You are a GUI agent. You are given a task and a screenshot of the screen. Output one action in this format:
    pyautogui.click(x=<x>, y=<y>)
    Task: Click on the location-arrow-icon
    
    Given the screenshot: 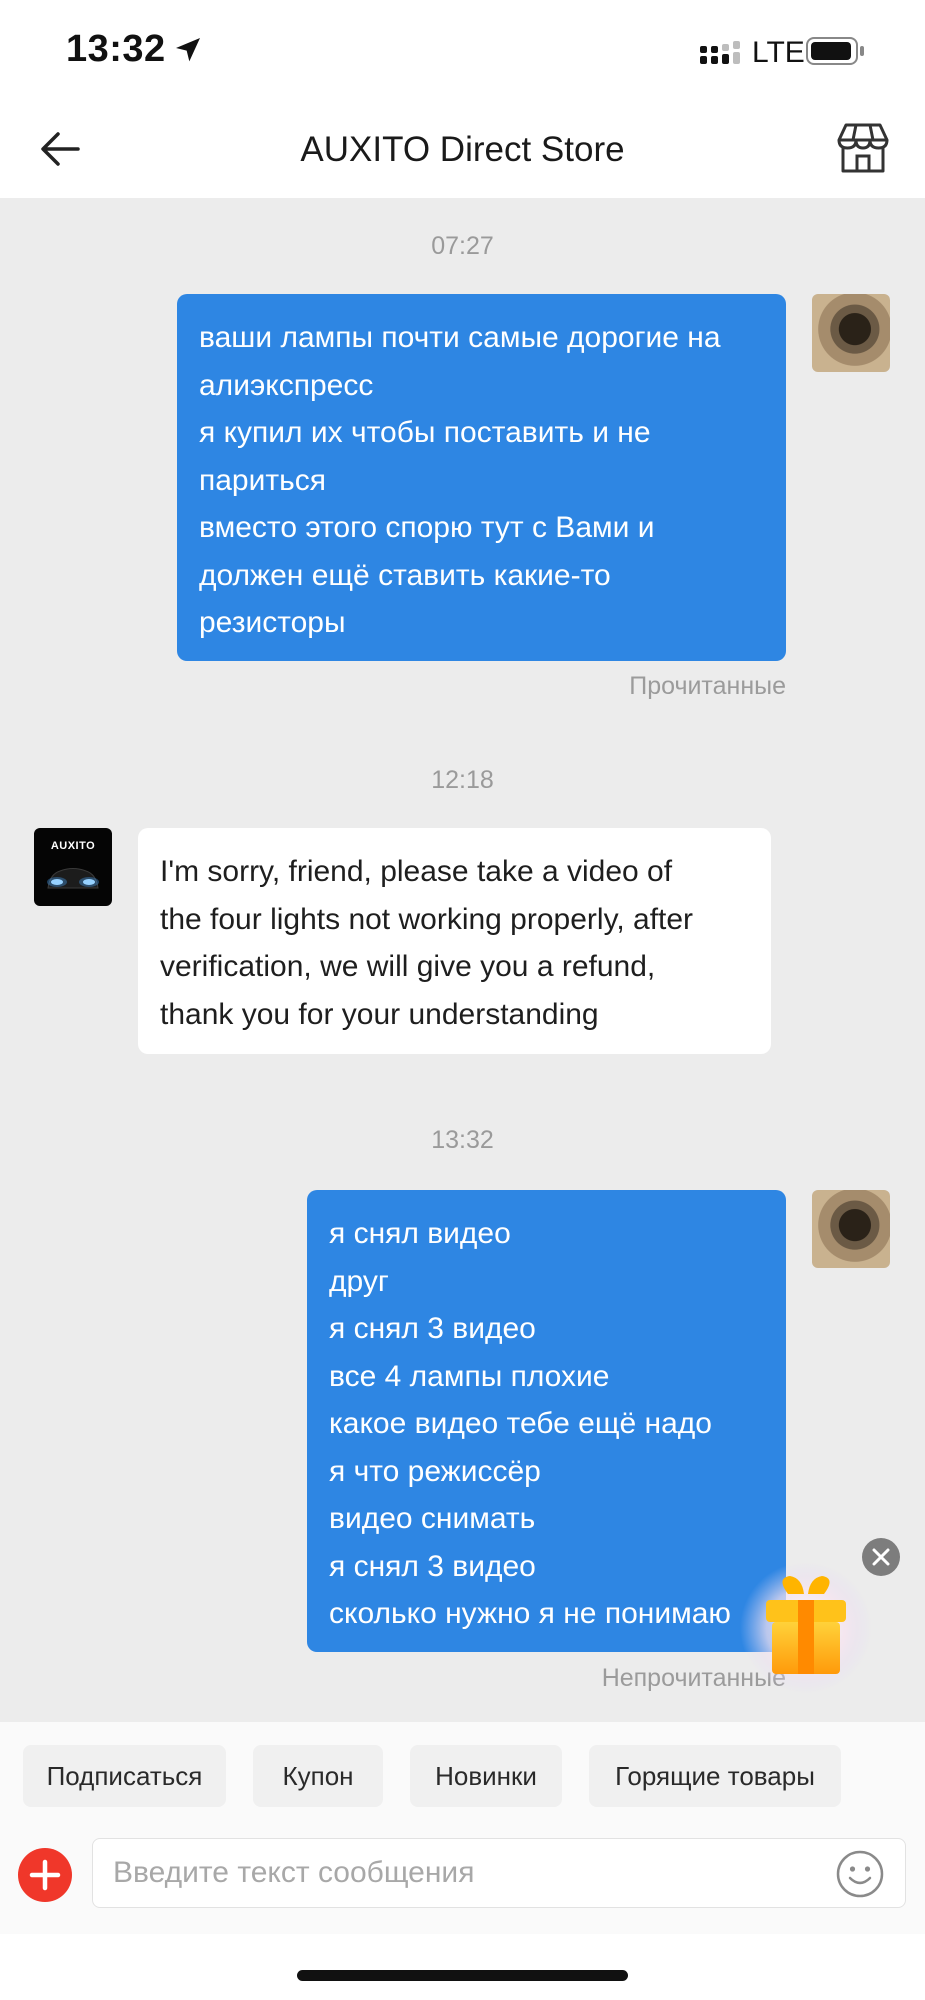 What is the action you would take?
    pyautogui.click(x=188, y=50)
    